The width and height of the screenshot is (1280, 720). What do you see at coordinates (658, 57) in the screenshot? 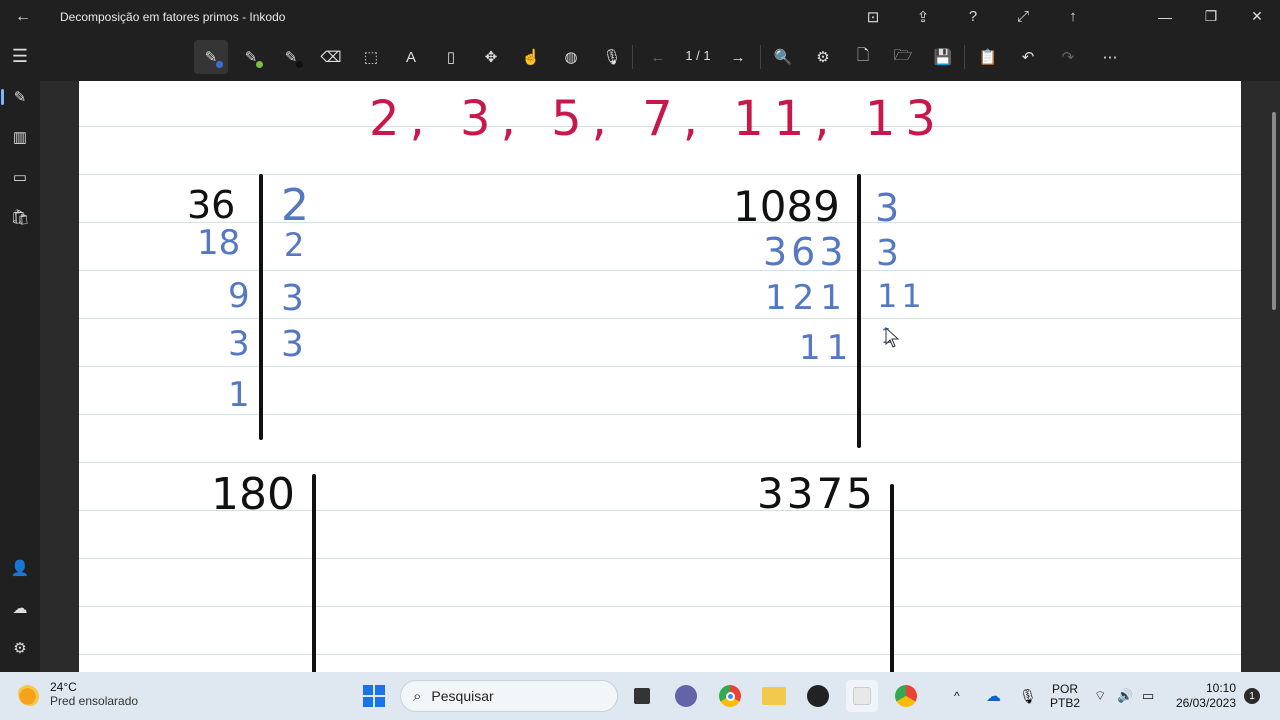
I see `previous-page-icon: ←` at bounding box center [658, 57].